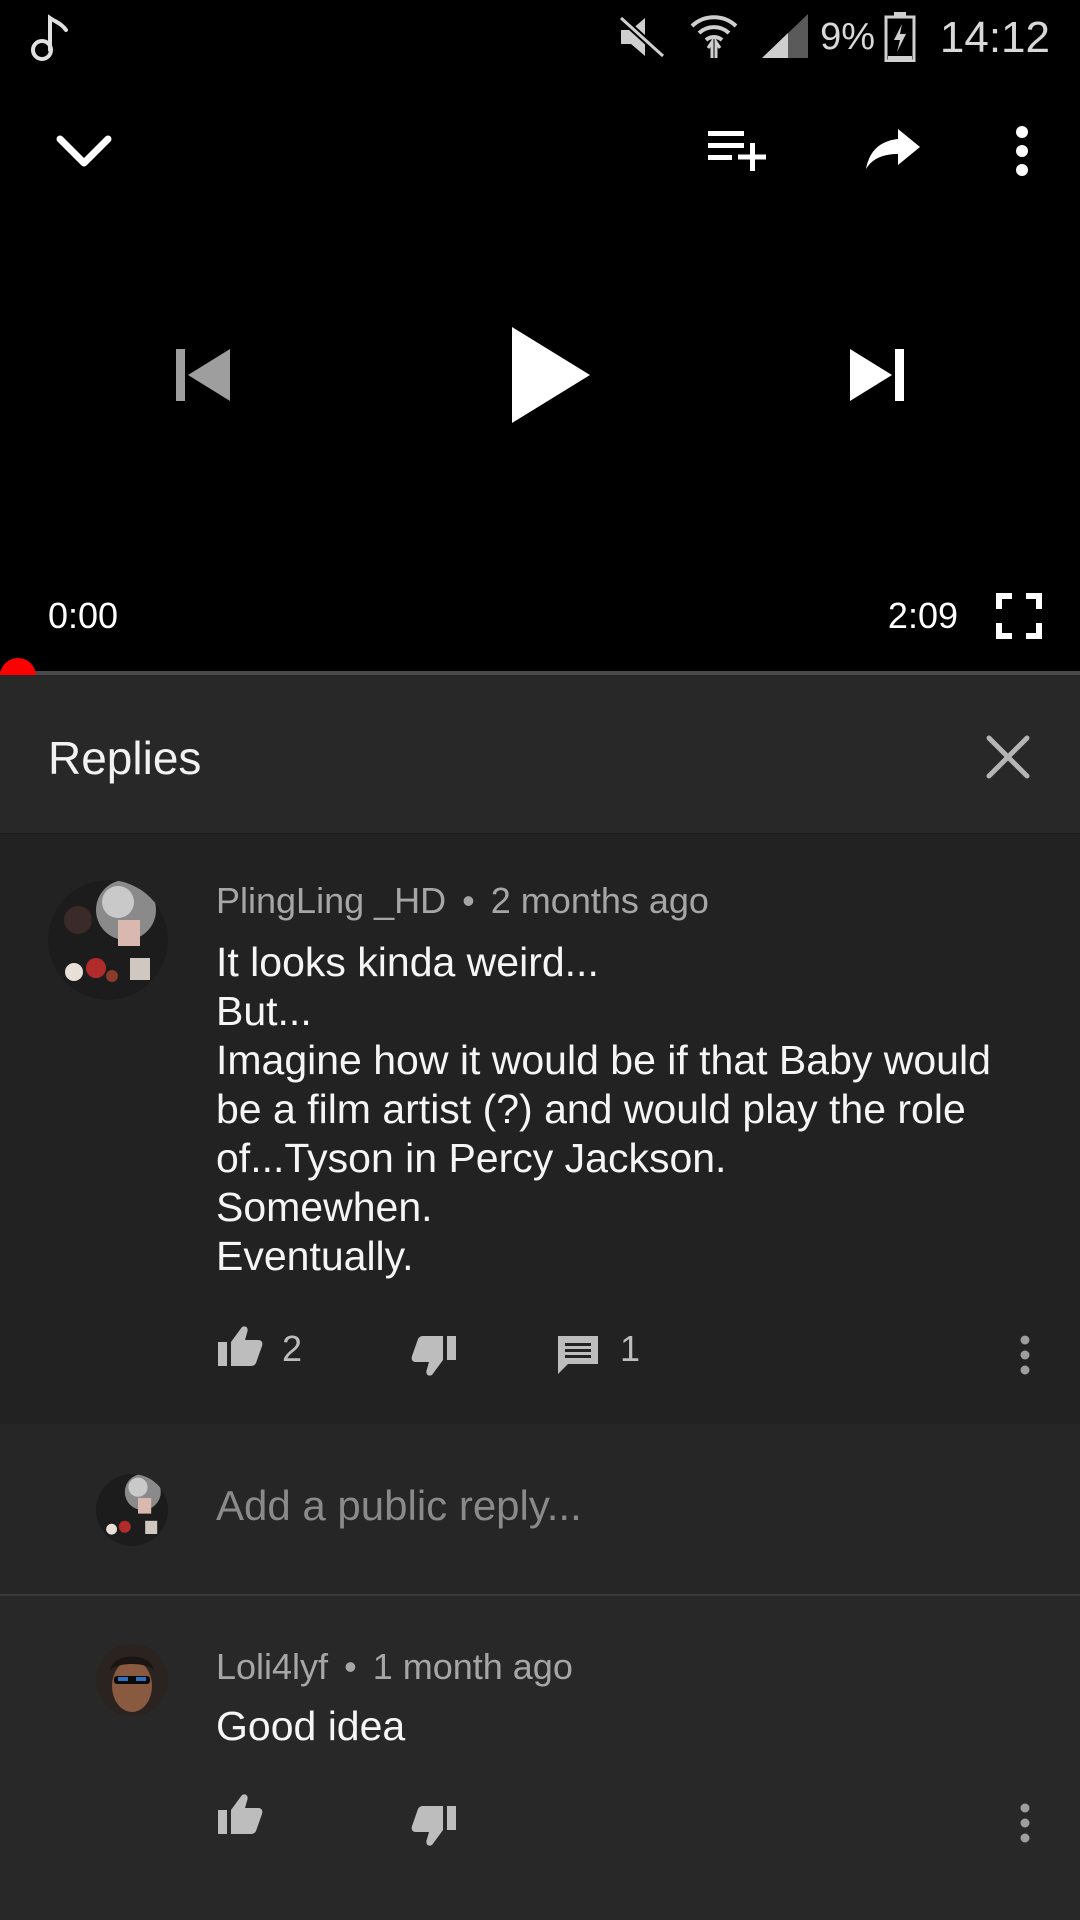  What do you see at coordinates (738, 150) in the screenshot?
I see `add-to-queue-icon` at bounding box center [738, 150].